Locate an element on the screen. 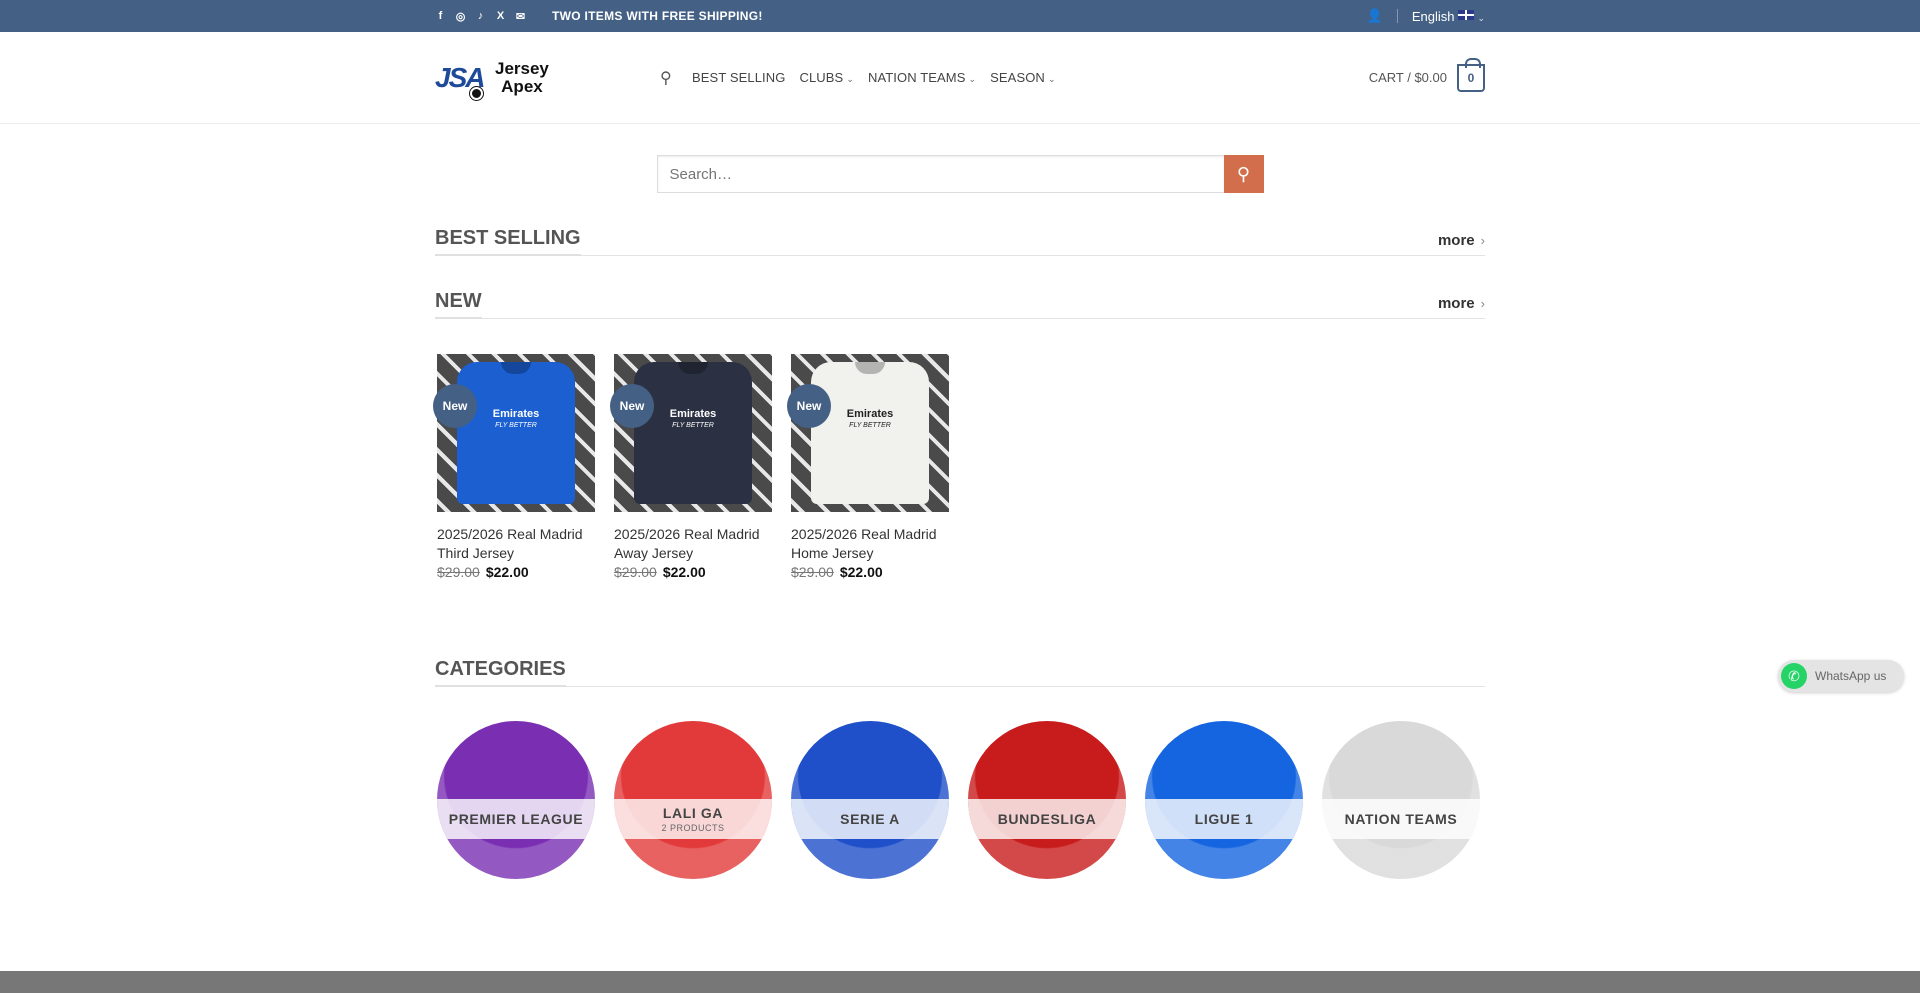  tiktok-icon: ♪ is located at coordinates (480, 16).